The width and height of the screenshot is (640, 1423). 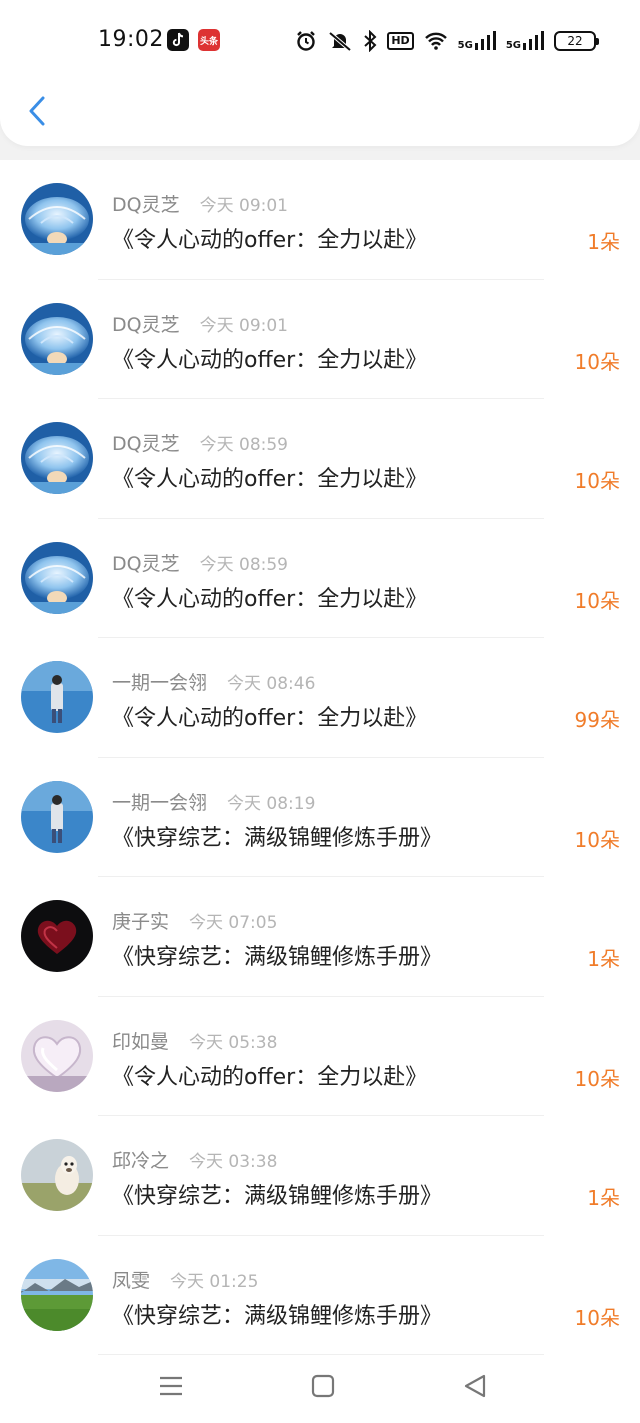 I want to click on gift-row: 凤雯 今天 01:25 《快穿综艺：满级锦鲤修炼手册》 10朵, so click(x=320, y=1296).